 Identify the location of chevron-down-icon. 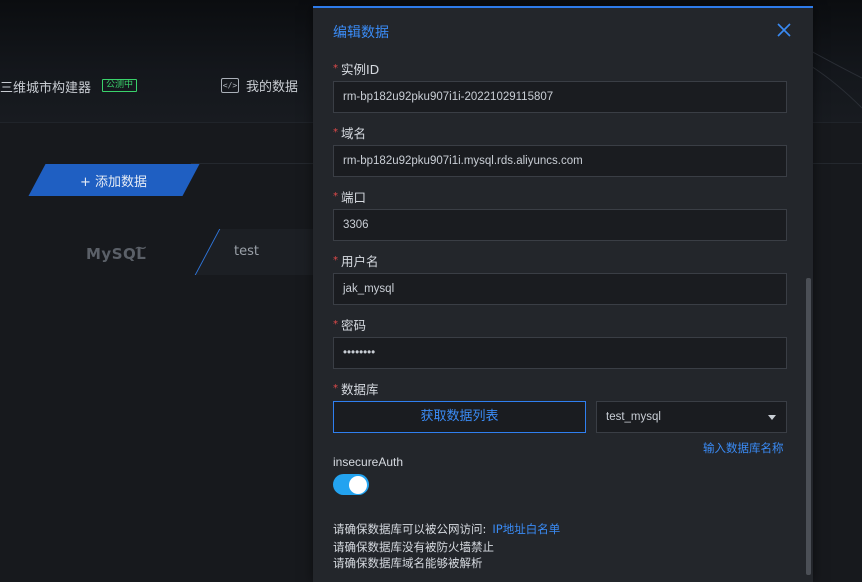
(772, 417).